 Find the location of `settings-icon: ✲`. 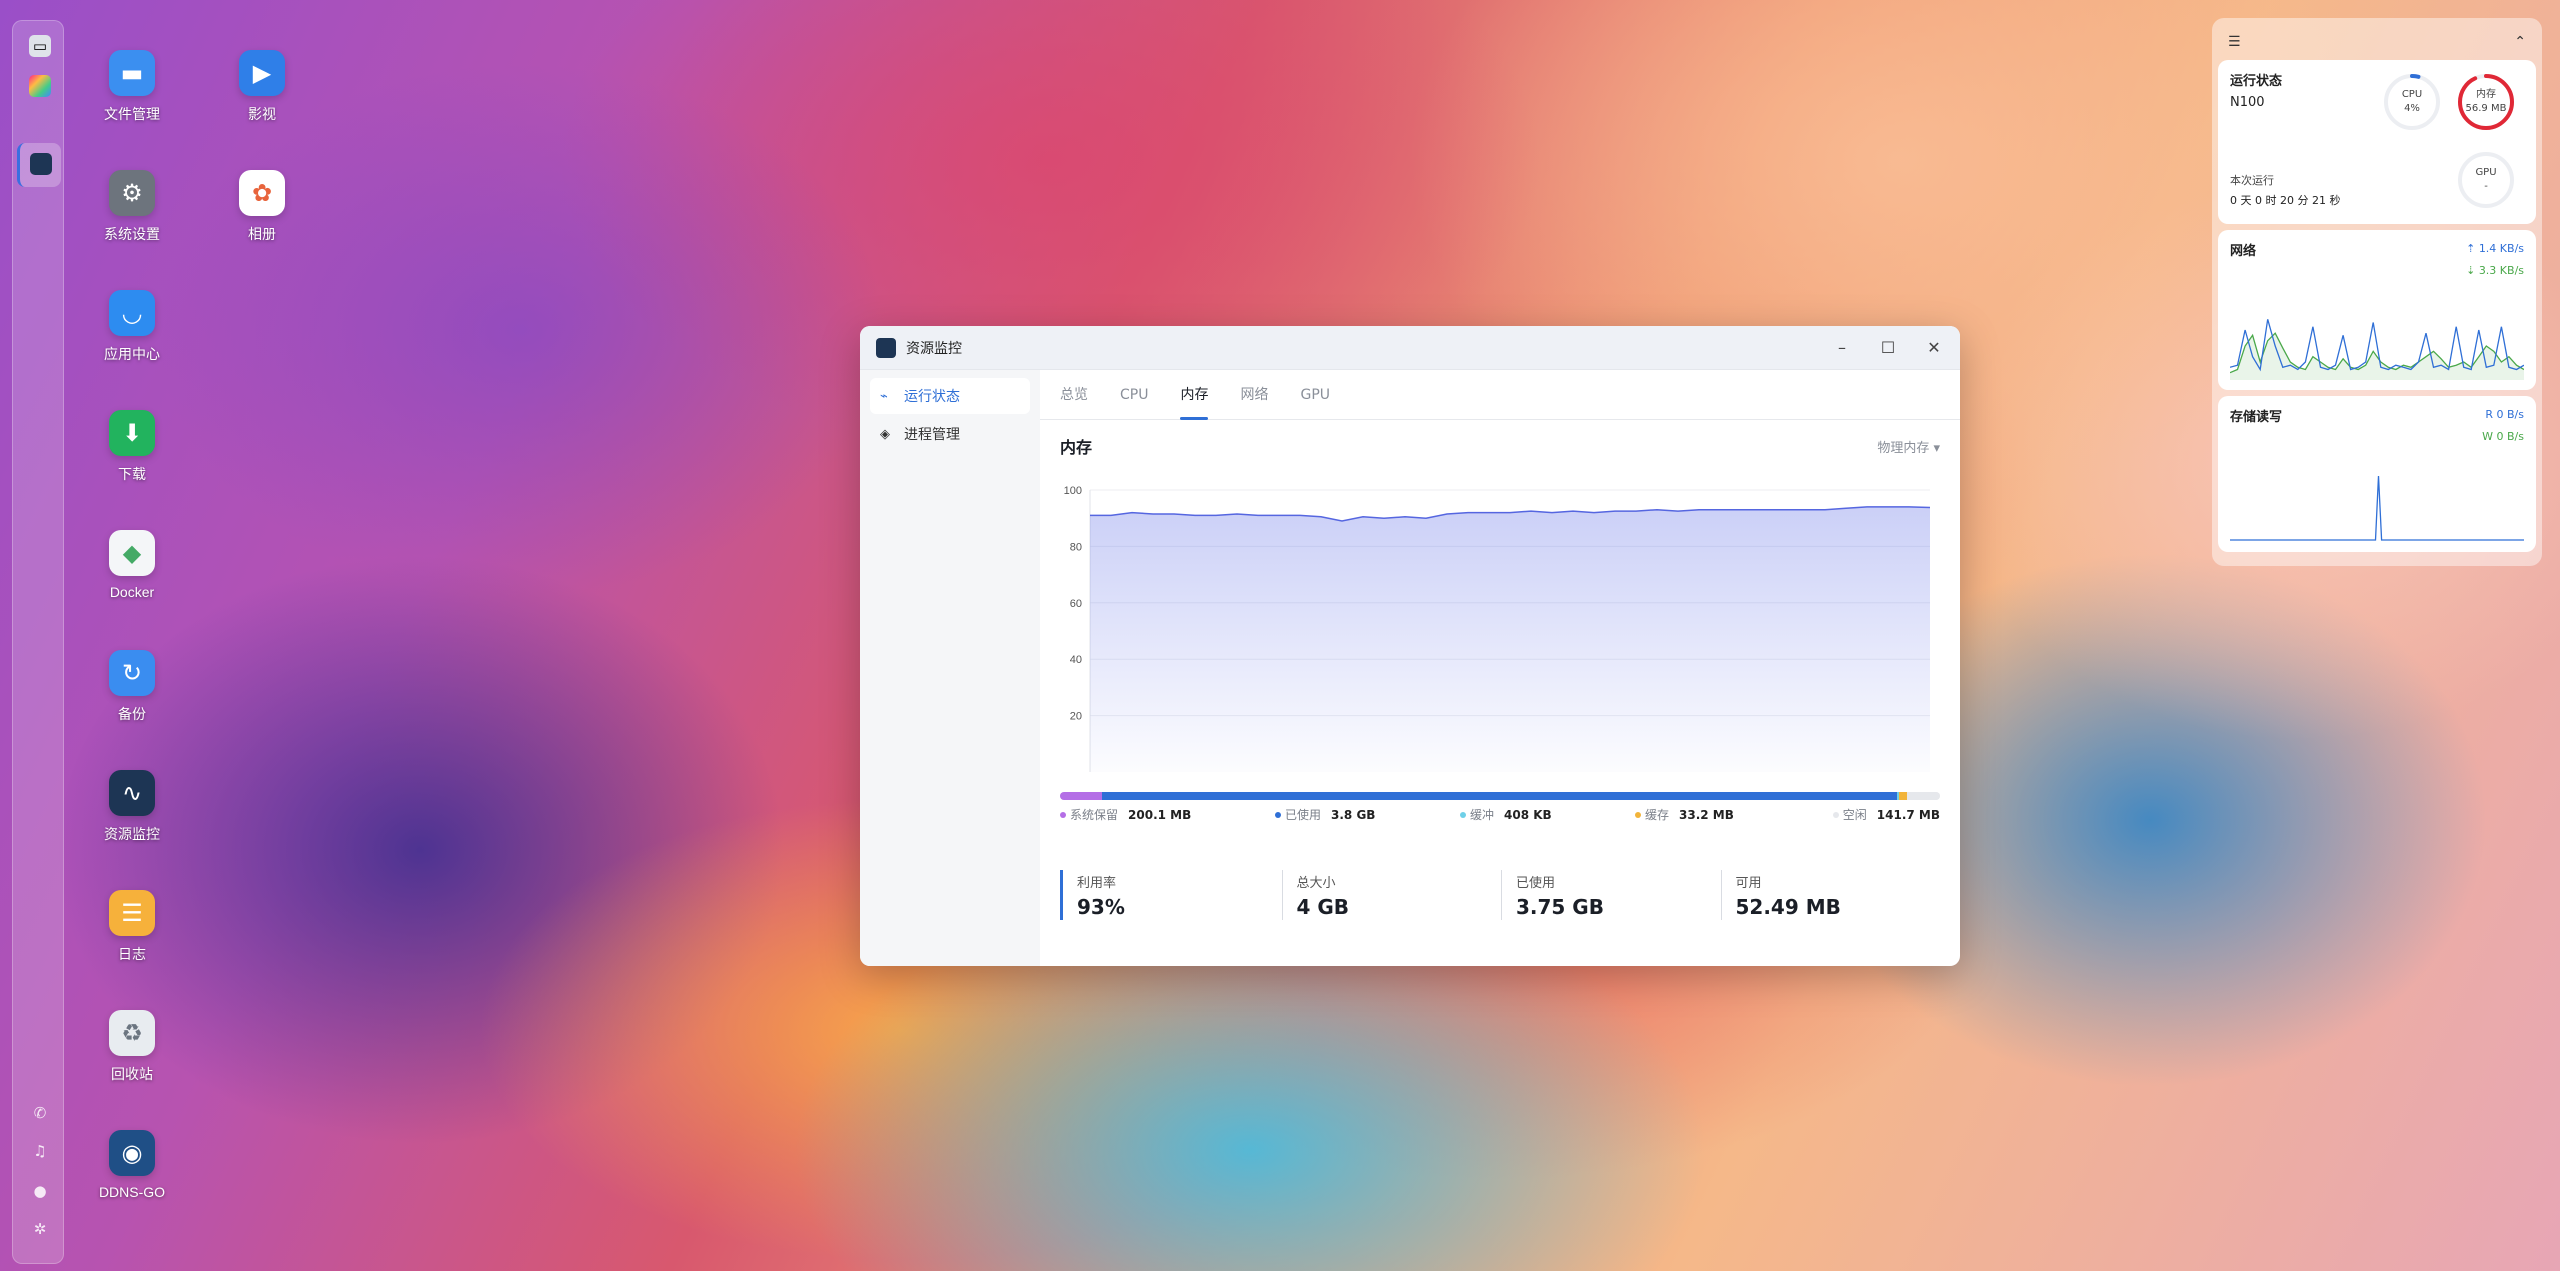

settings-icon: ✲ is located at coordinates (40, 1229).